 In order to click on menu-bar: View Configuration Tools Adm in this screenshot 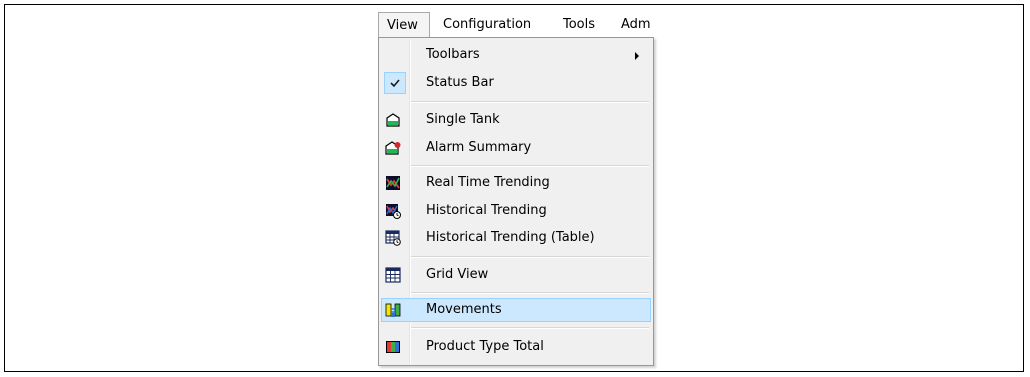, I will do `click(515, 25)`.